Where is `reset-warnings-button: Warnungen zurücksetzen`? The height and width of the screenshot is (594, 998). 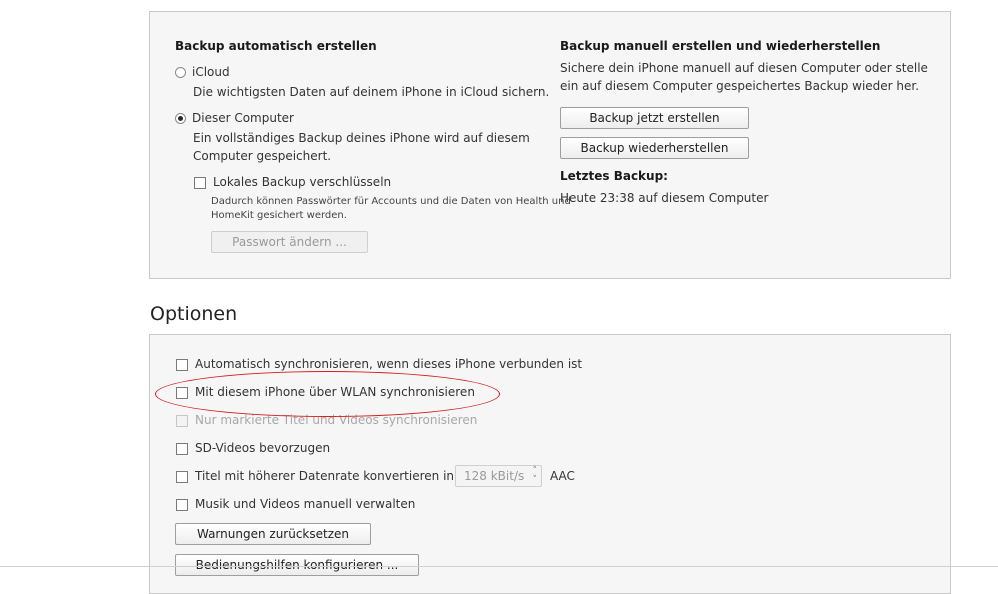 reset-warnings-button: Warnungen zurücksetzen is located at coordinates (273, 534).